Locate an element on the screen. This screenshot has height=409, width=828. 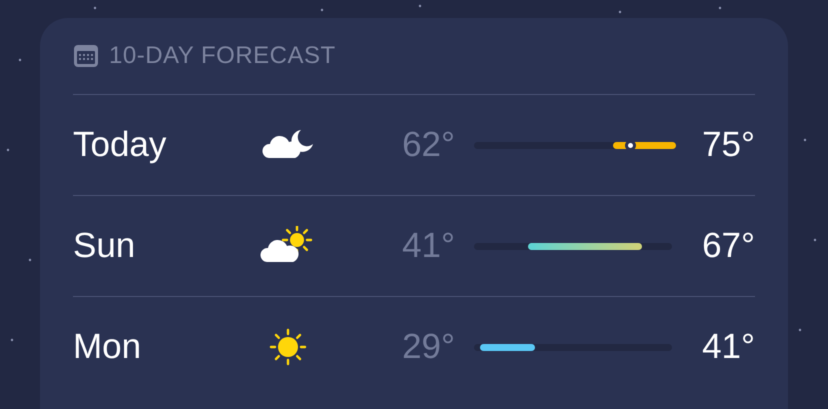
calendar-icon is located at coordinates (86, 56).